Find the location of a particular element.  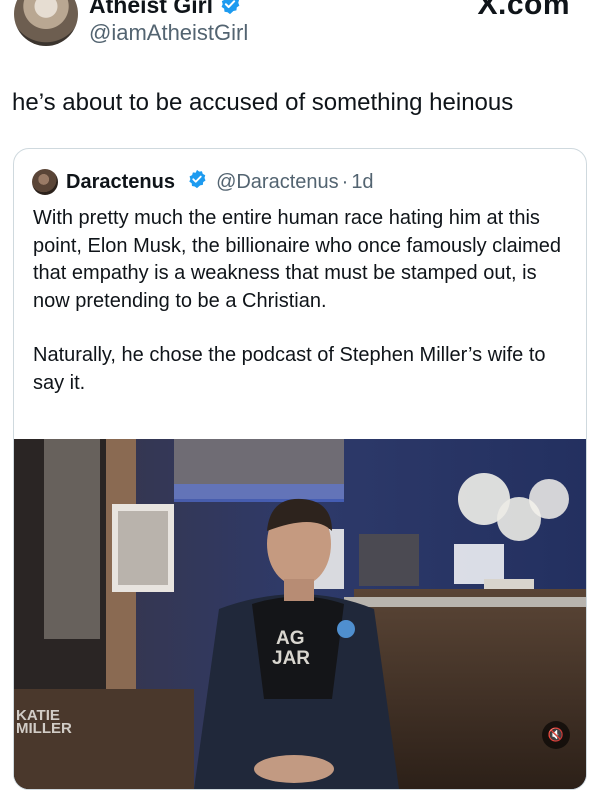

quoted-author-name: Daractenus is located at coordinates (120, 182).